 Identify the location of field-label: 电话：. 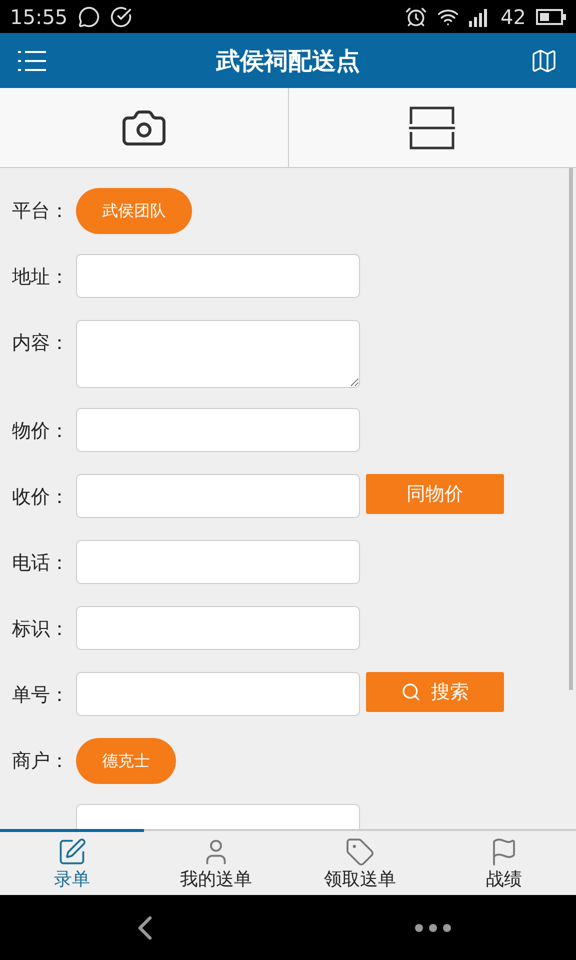
(41, 563).